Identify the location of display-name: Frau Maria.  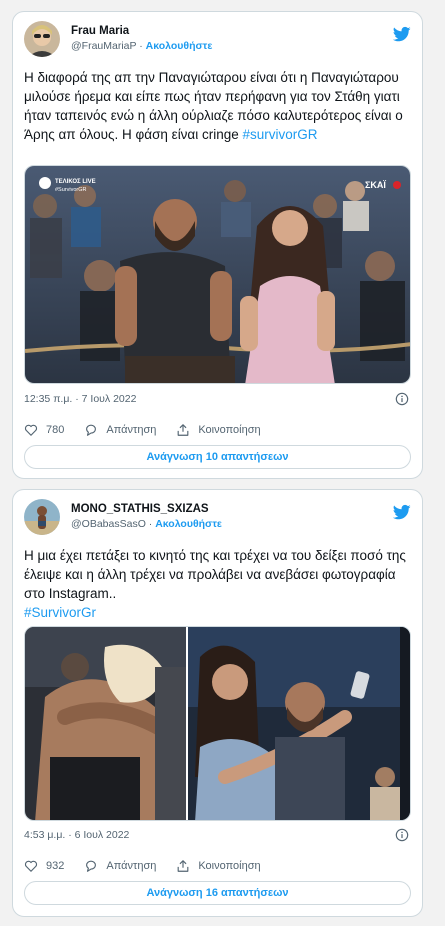
(141, 31).